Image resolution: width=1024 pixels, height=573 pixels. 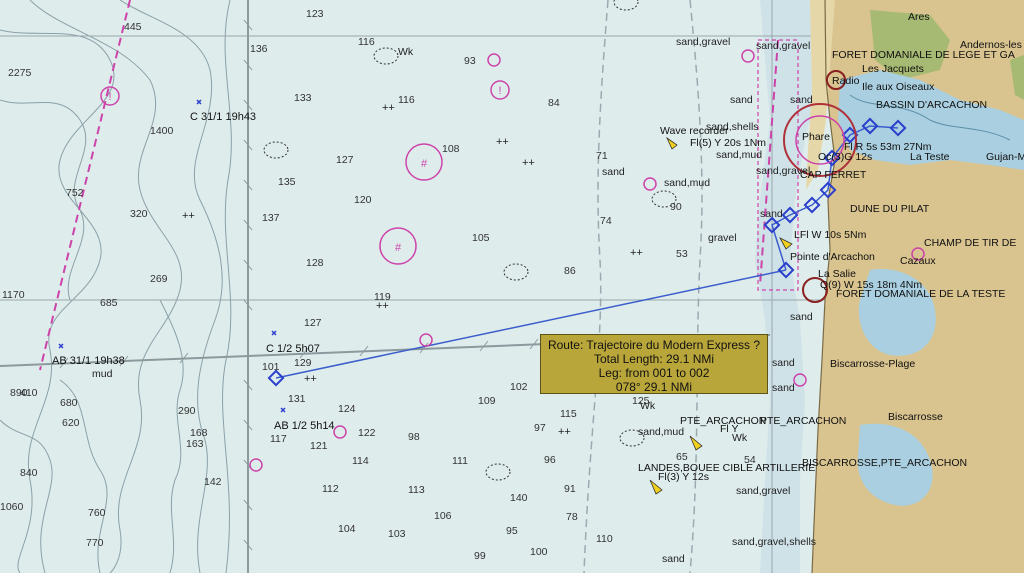 I want to click on sounding: 84, so click(x=554, y=103).